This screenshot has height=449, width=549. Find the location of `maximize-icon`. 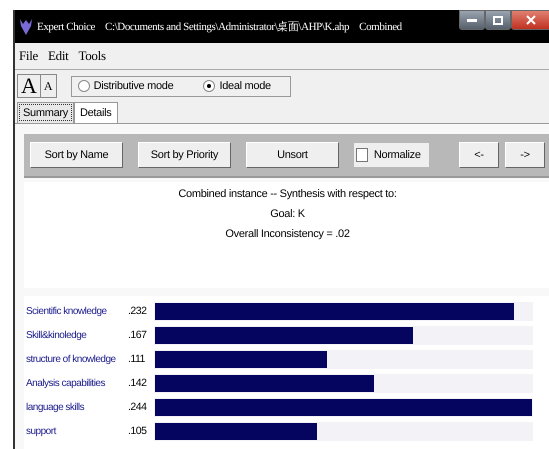

maximize-icon is located at coordinates (498, 20).